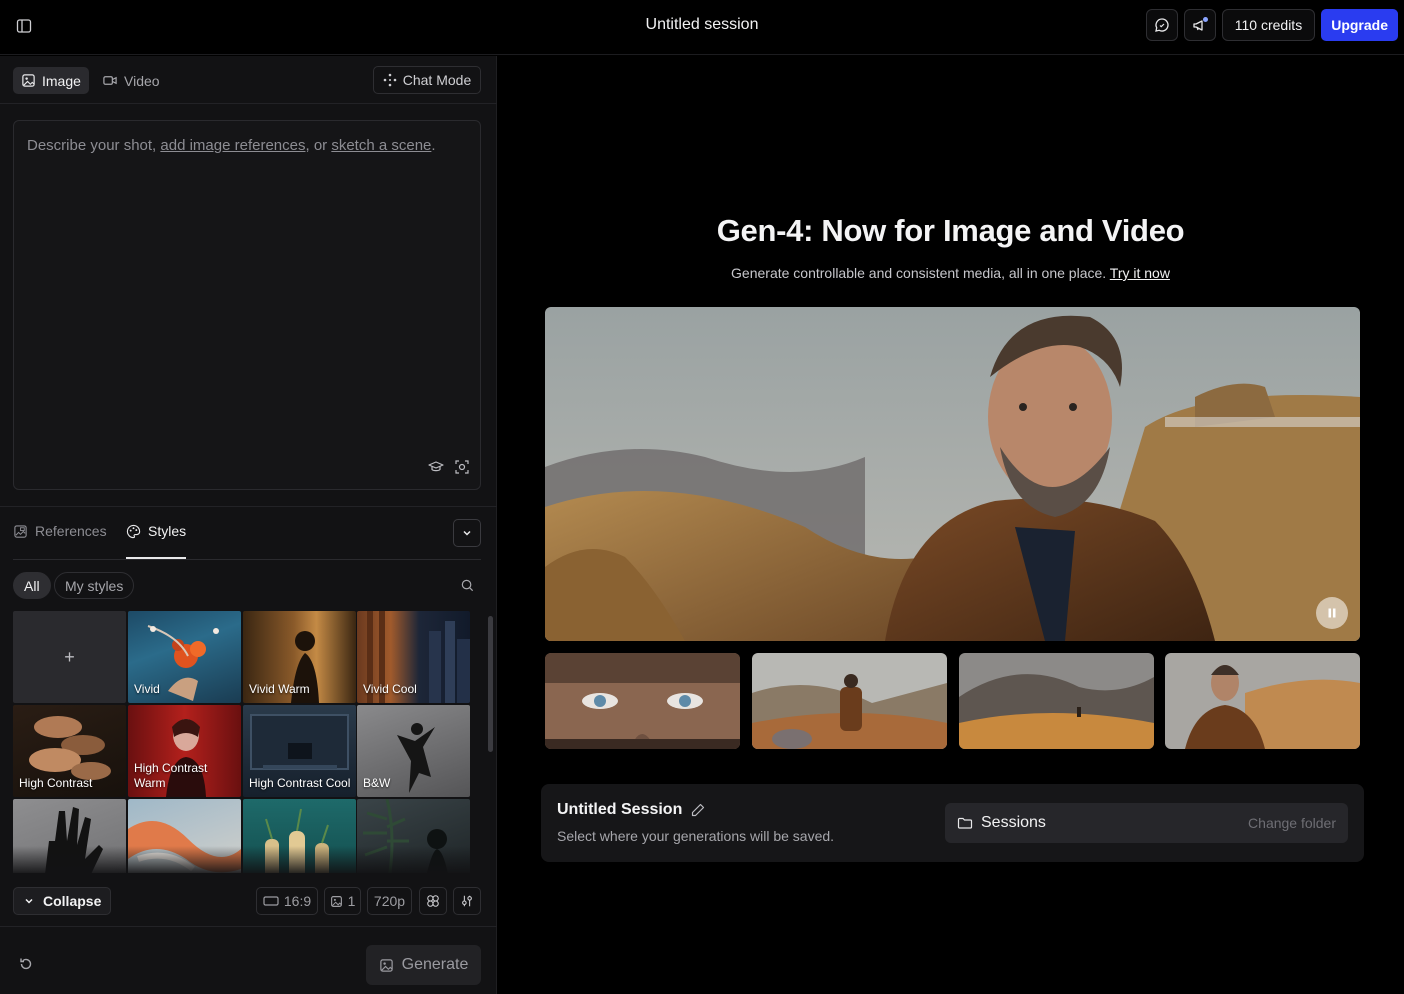 The width and height of the screenshot is (1404, 994). What do you see at coordinates (381, 145) in the screenshot?
I see `sketch-a-scene-link: sketch a scene` at bounding box center [381, 145].